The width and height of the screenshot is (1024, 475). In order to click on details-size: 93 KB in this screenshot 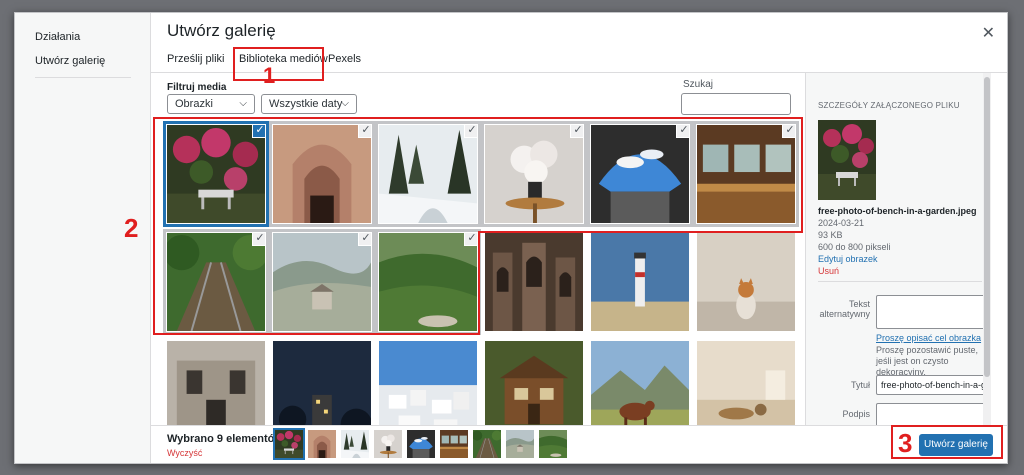, I will do `click(830, 235)`.